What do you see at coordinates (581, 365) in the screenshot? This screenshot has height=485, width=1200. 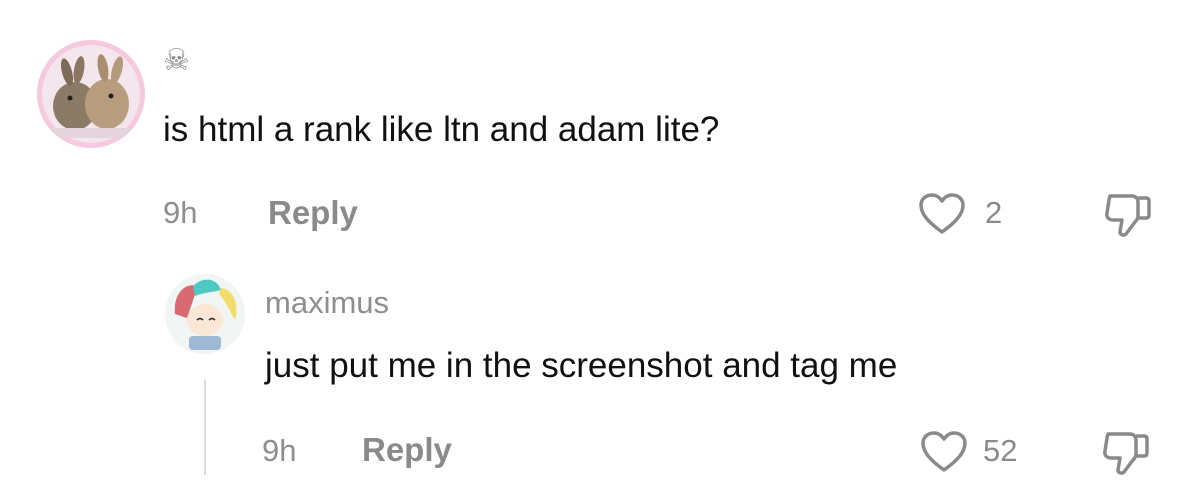 I see `reply-text: just put me in the screenshot and tag me` at bounding box center [581, 365].